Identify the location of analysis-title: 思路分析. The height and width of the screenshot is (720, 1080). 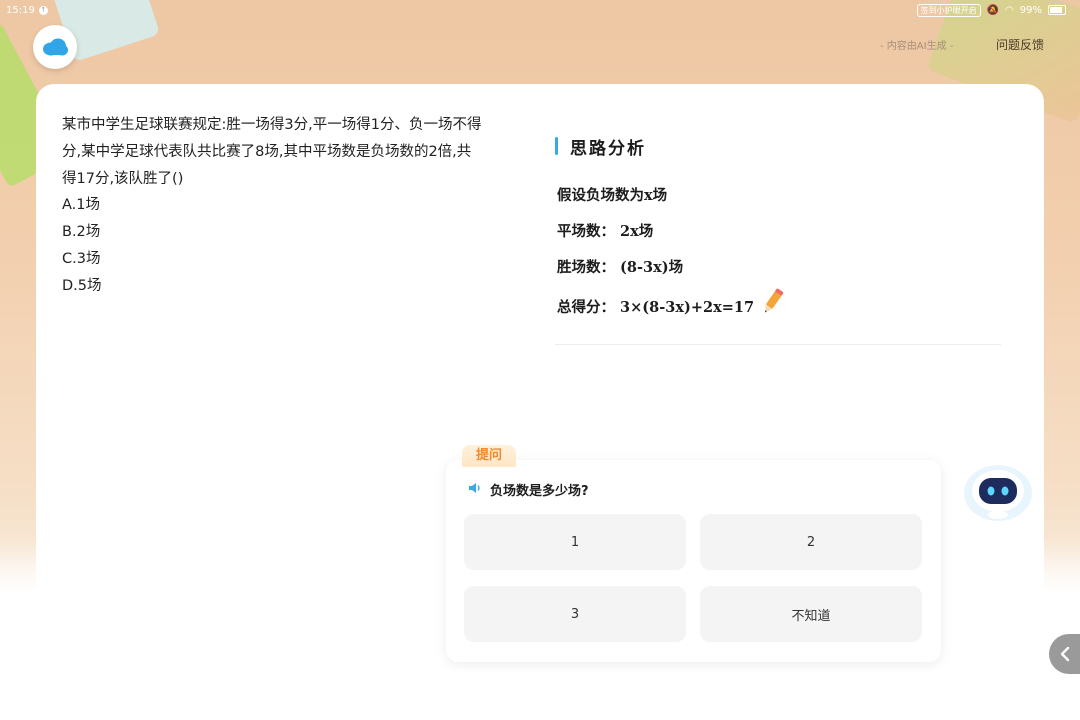
(608, 148).